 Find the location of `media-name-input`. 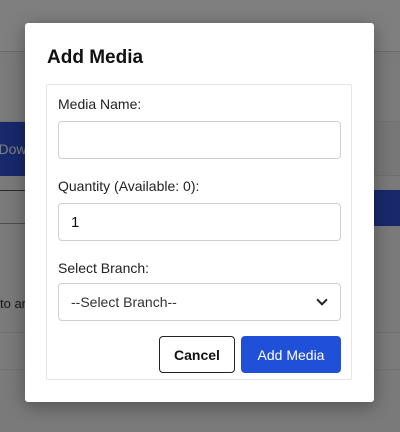

media-name-input is located at coordinates (199, 140).